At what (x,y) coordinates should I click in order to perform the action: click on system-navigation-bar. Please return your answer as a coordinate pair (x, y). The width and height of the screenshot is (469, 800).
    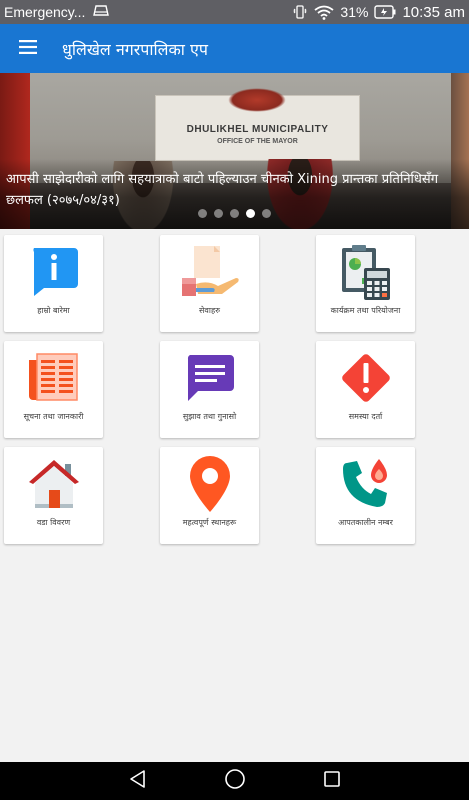
    Looking at the image, I should click on (234, 781).